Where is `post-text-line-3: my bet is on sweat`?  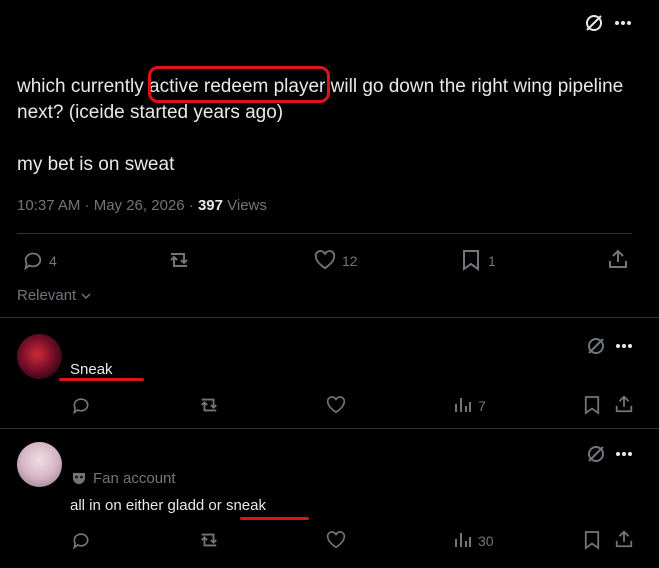 post-text-line-3: my bet is on sweat is located at coordinates (96, 164).